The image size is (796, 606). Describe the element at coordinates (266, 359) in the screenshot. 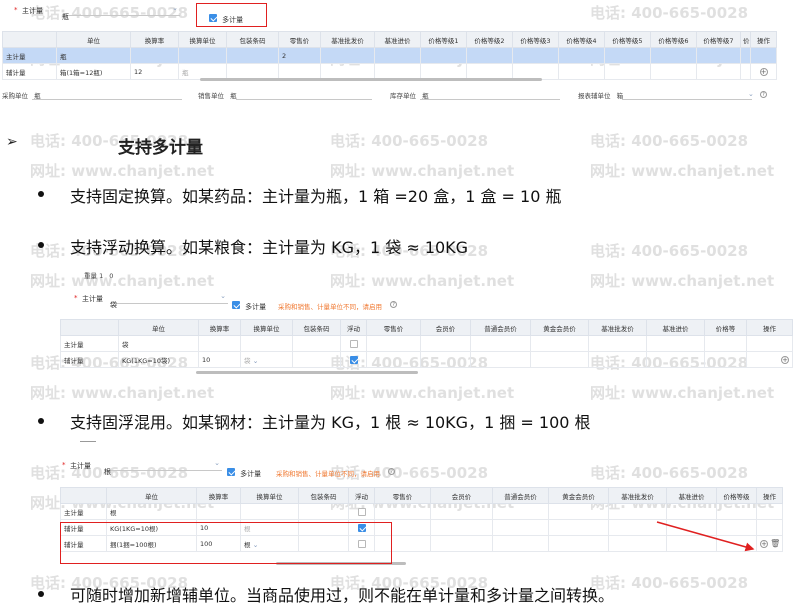

I see `row-conv: 袋 ⌄` at that location.